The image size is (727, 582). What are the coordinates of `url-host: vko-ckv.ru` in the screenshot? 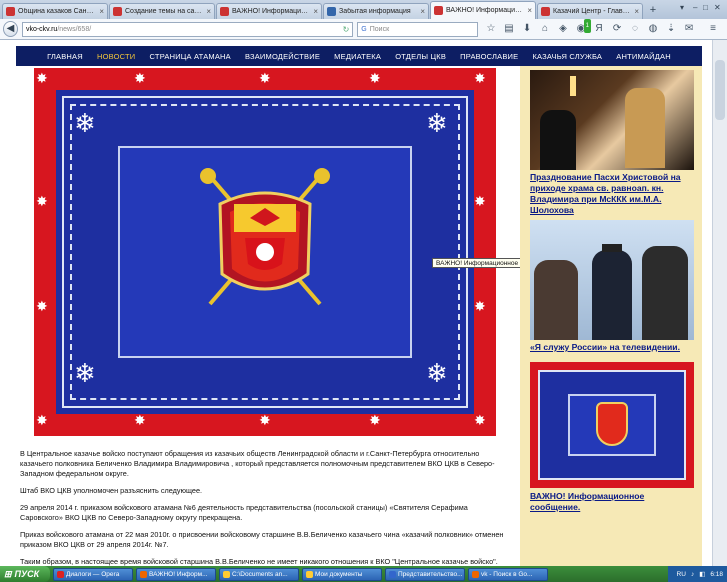 It's located at (41, 29).